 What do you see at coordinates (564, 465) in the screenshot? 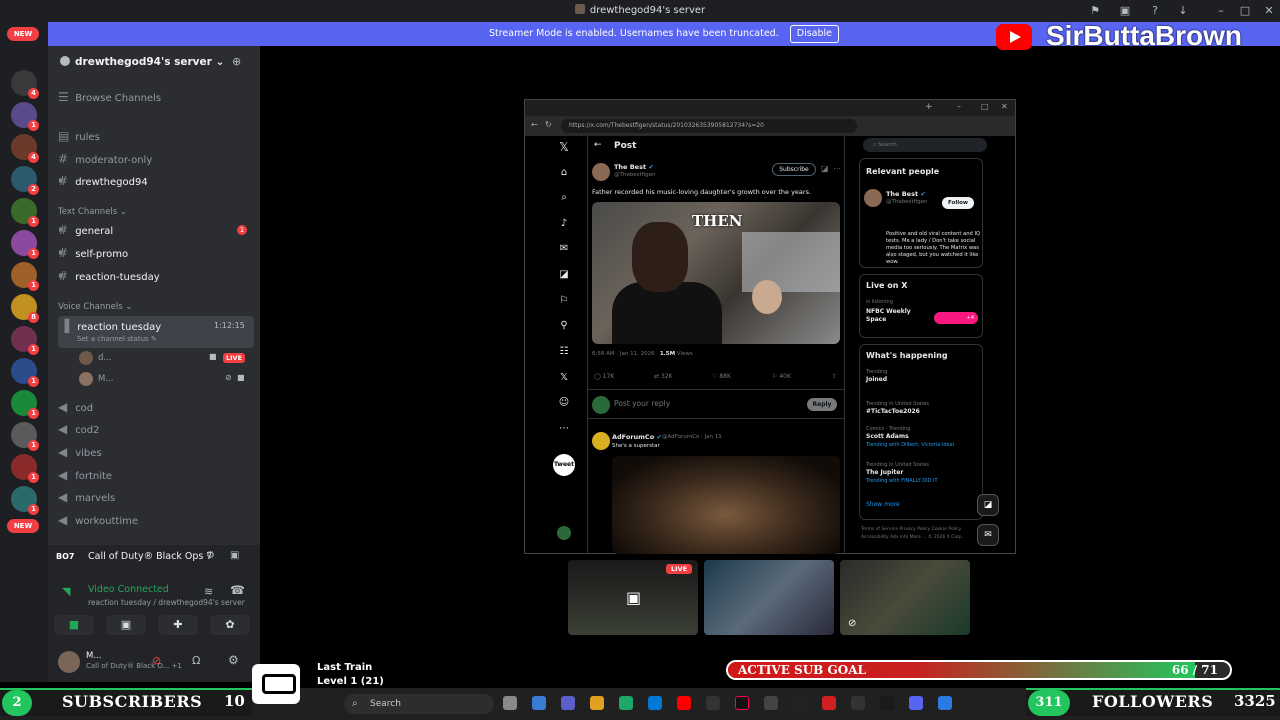
I see `tweet-button: Tweet` at bounding box center [564, 465].